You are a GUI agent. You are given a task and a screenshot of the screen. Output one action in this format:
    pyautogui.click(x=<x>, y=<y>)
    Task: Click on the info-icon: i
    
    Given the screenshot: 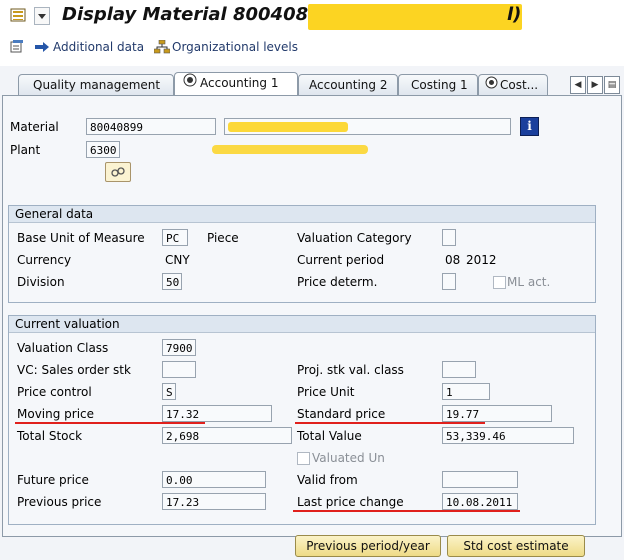 What is the action you would take?
    pyautogui.click(x=529, y=126)
    